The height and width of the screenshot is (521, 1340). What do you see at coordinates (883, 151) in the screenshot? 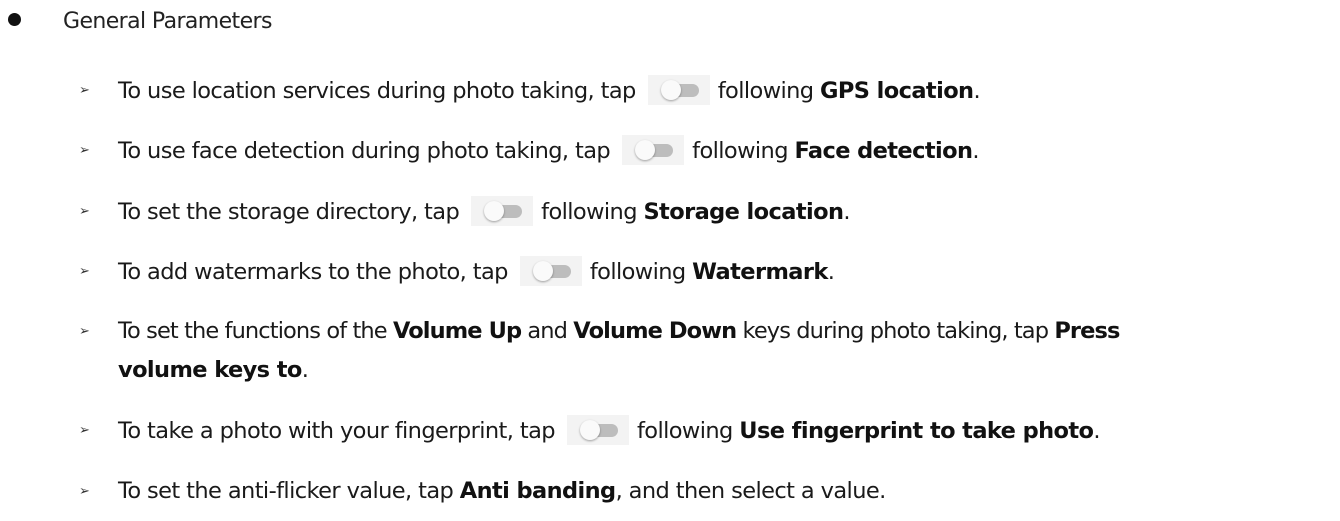
I see `face-detection-label: Face detection` at bounding box center [883, 151].